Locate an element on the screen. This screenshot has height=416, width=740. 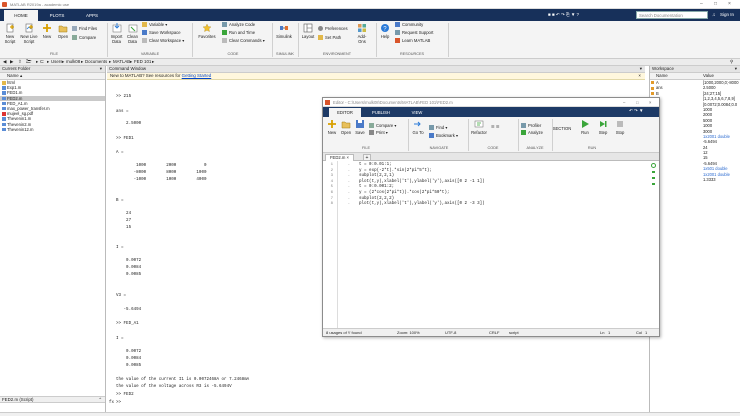
editor-find-button: Find ▾ is located at coordinates (438, 128).